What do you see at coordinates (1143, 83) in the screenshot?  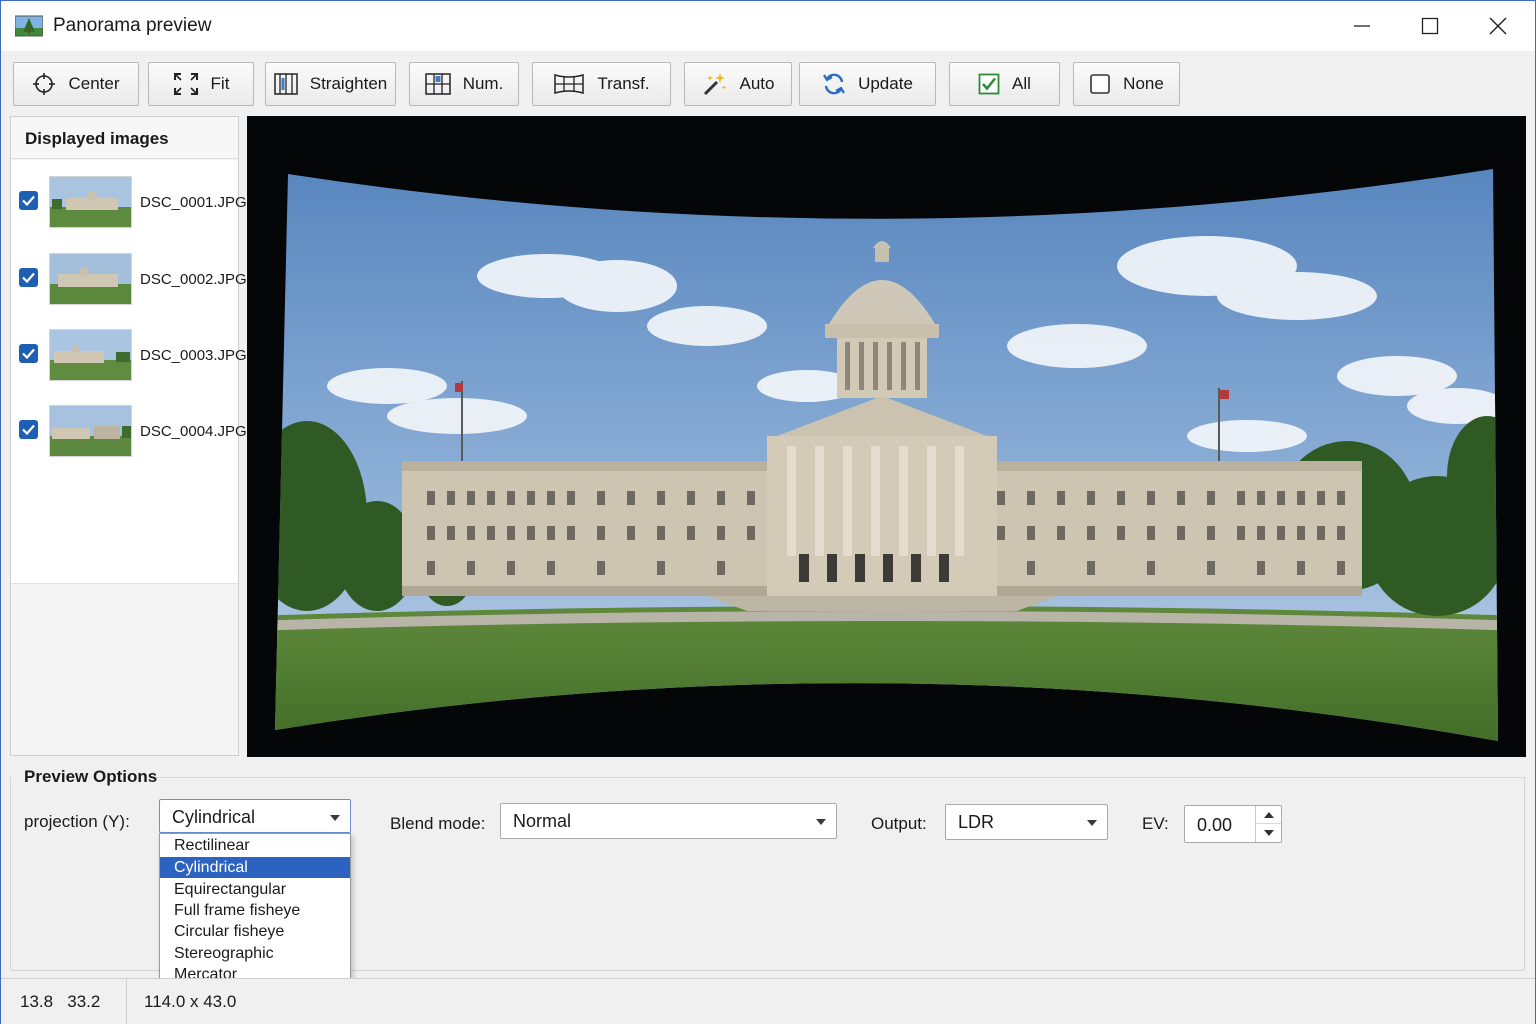 I see `select-none-button-label: None` at bounding box center [1143, 83].